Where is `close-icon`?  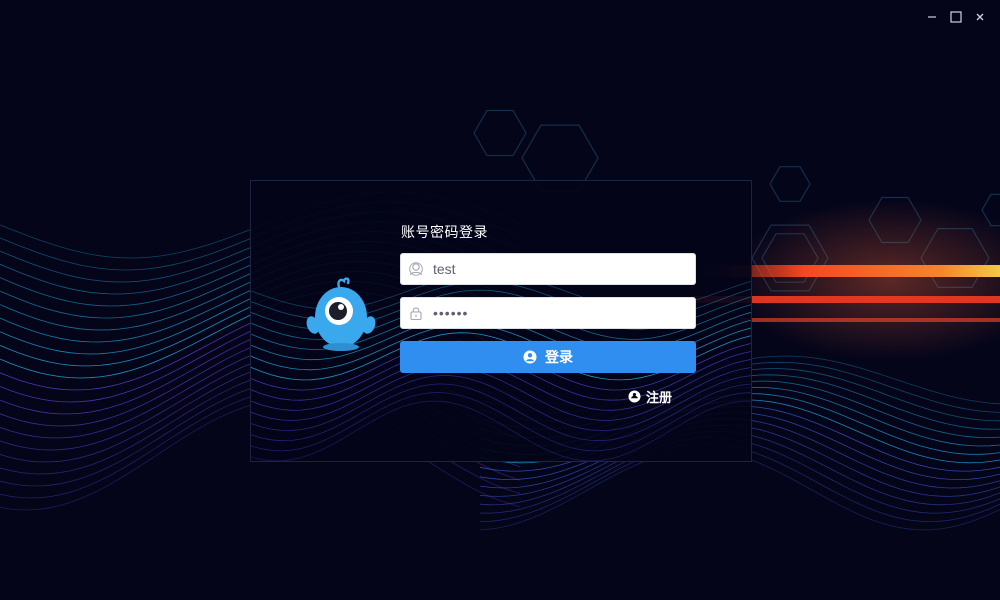
close-icon is located at coordinates (980, 17).